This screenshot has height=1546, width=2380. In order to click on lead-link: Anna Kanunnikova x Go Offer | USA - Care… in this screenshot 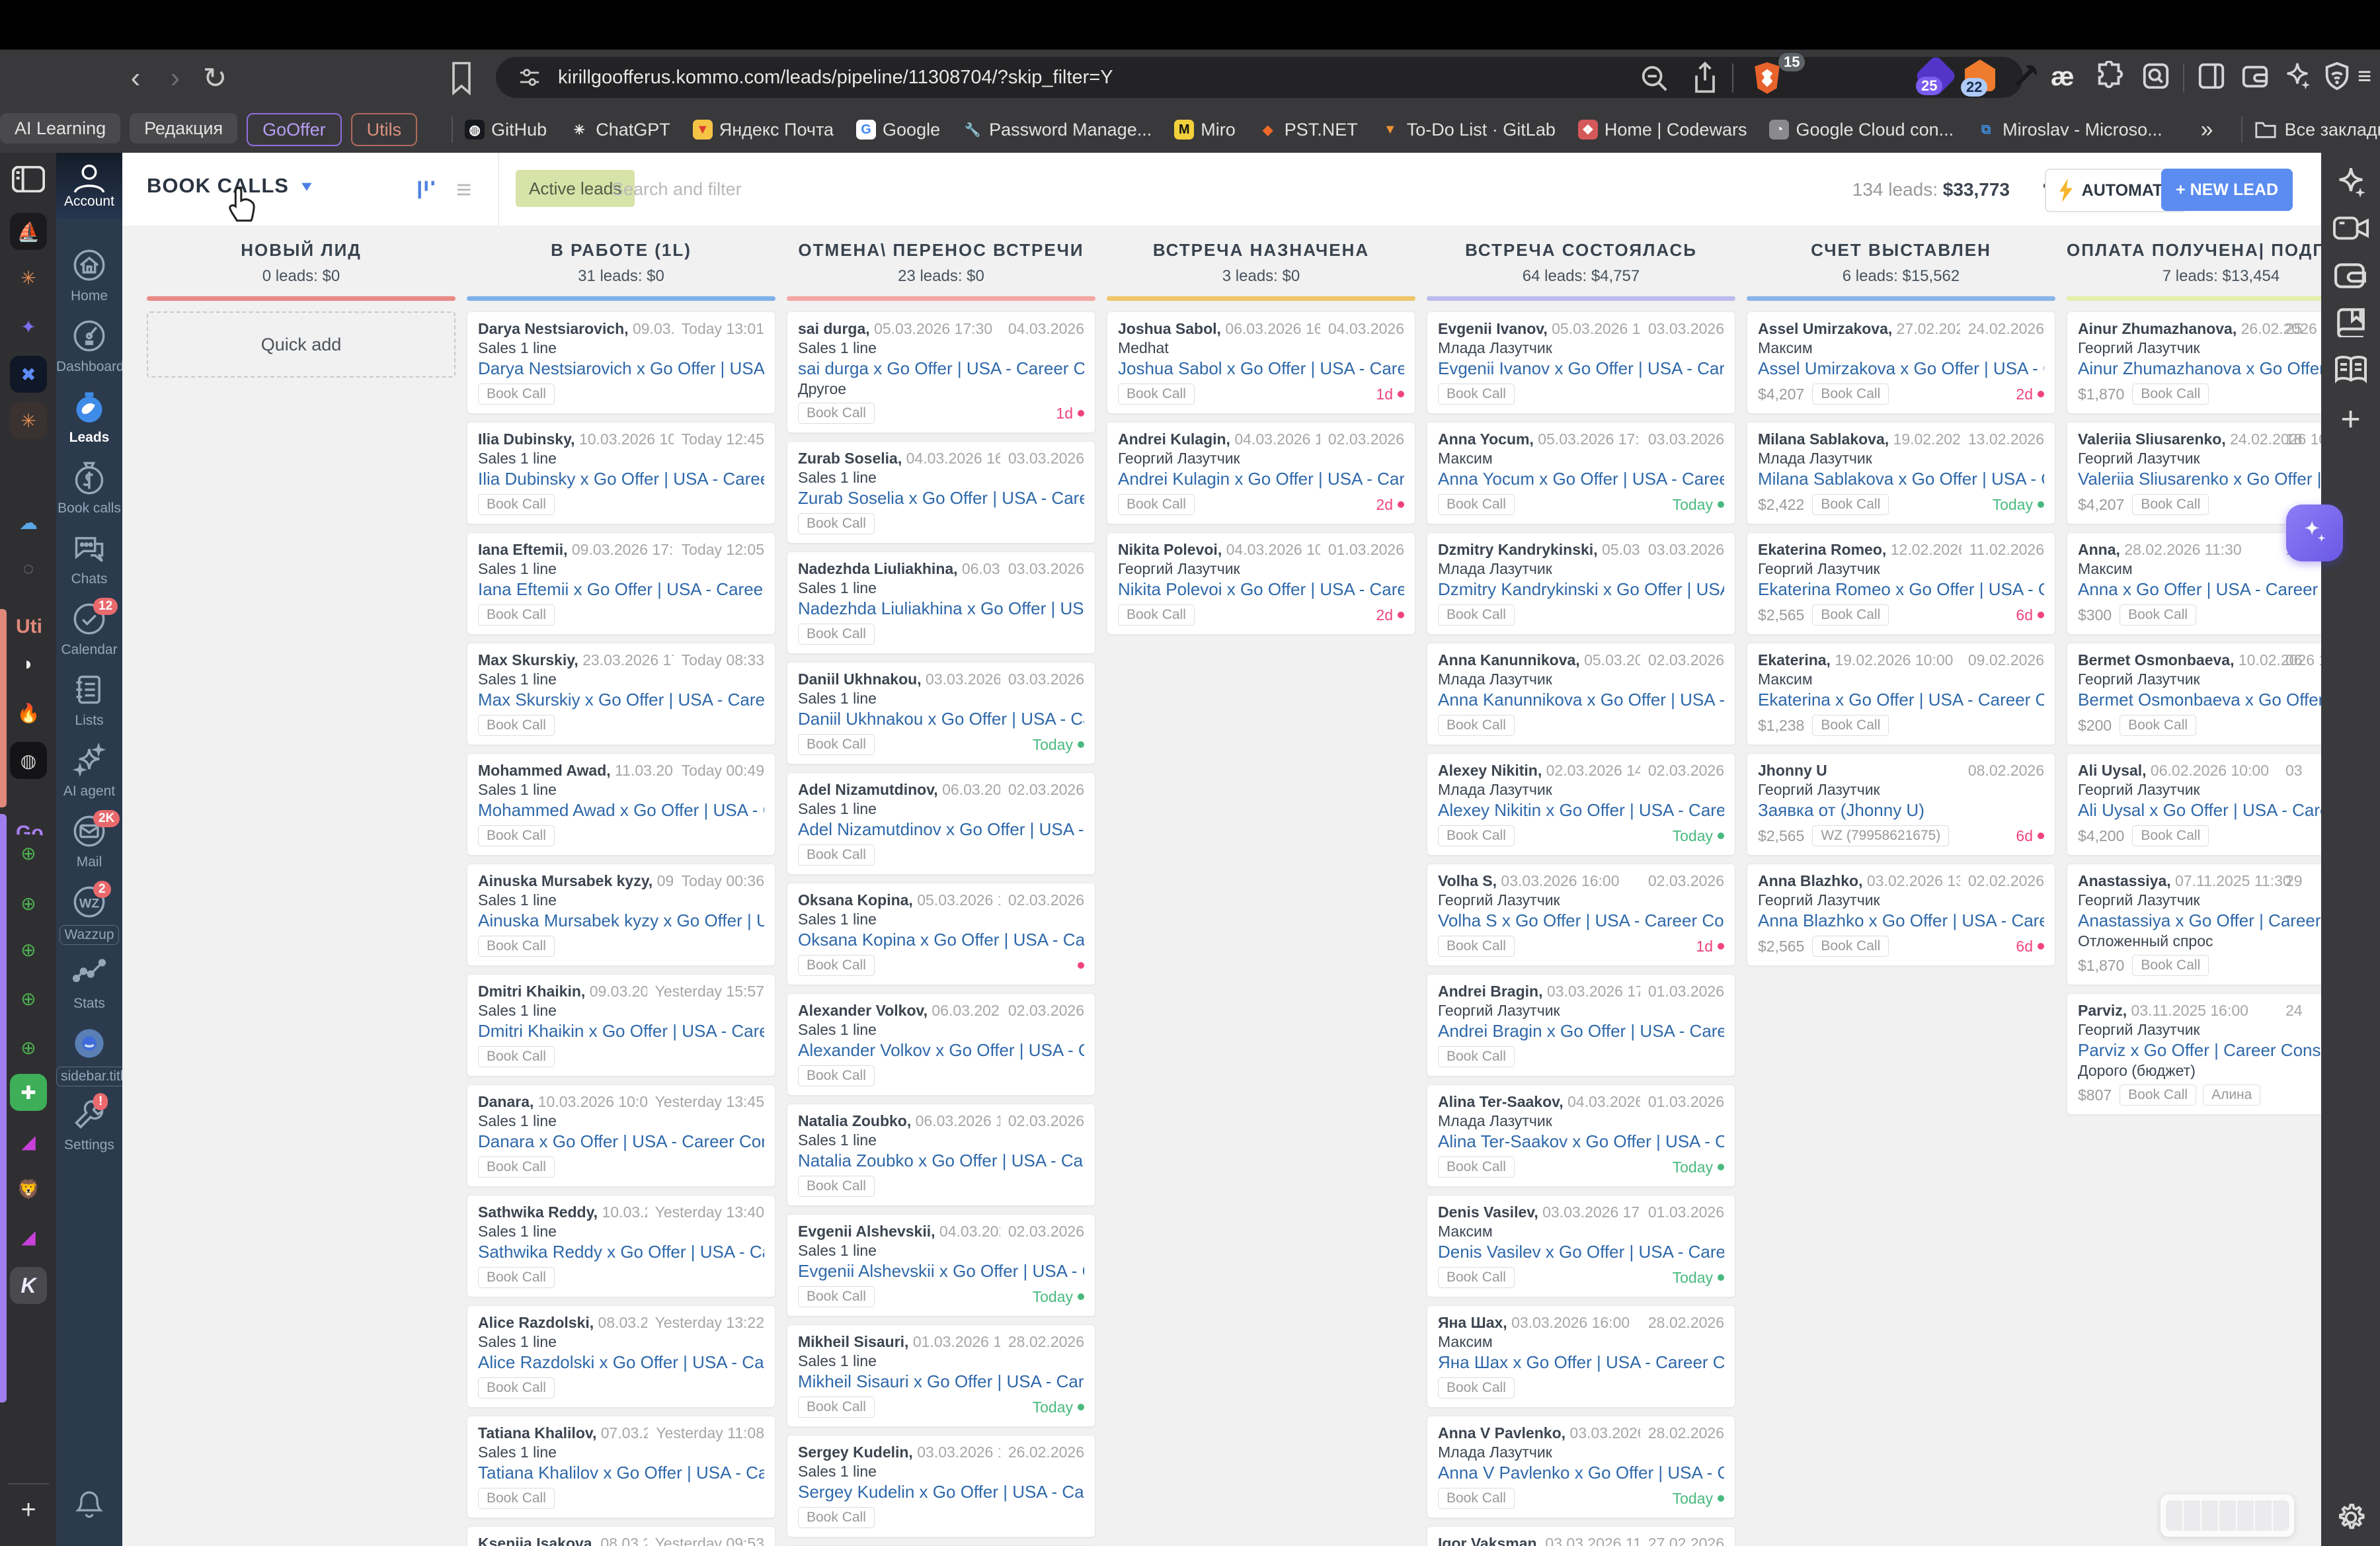, I will do `click(1581, 700)`.